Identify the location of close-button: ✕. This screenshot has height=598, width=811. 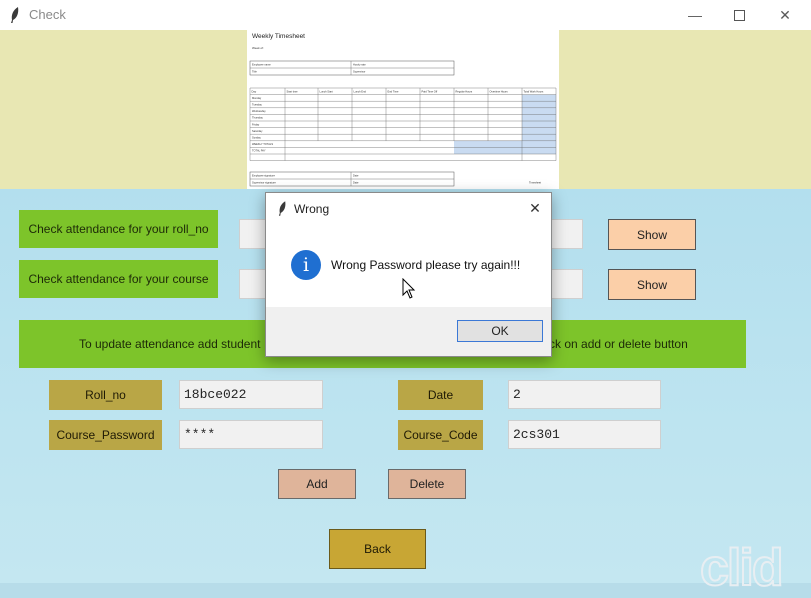
(785, 15).